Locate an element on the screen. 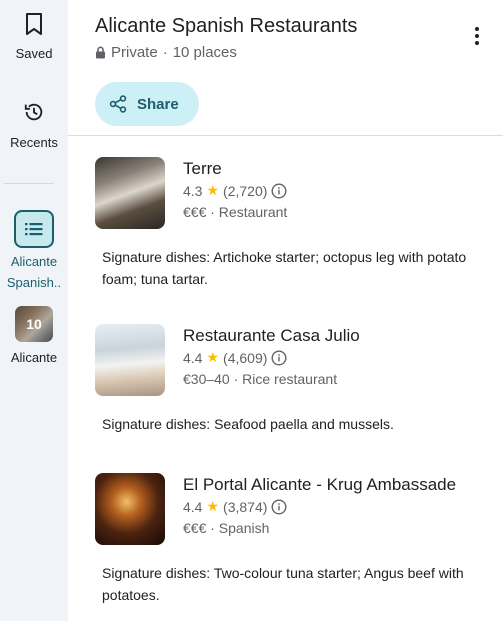 Image resolution: width=503 pixels, height=621 pixels. rail-list-alicante-spanish: Alicante Spanish.. is located at coordinates (34, 250).